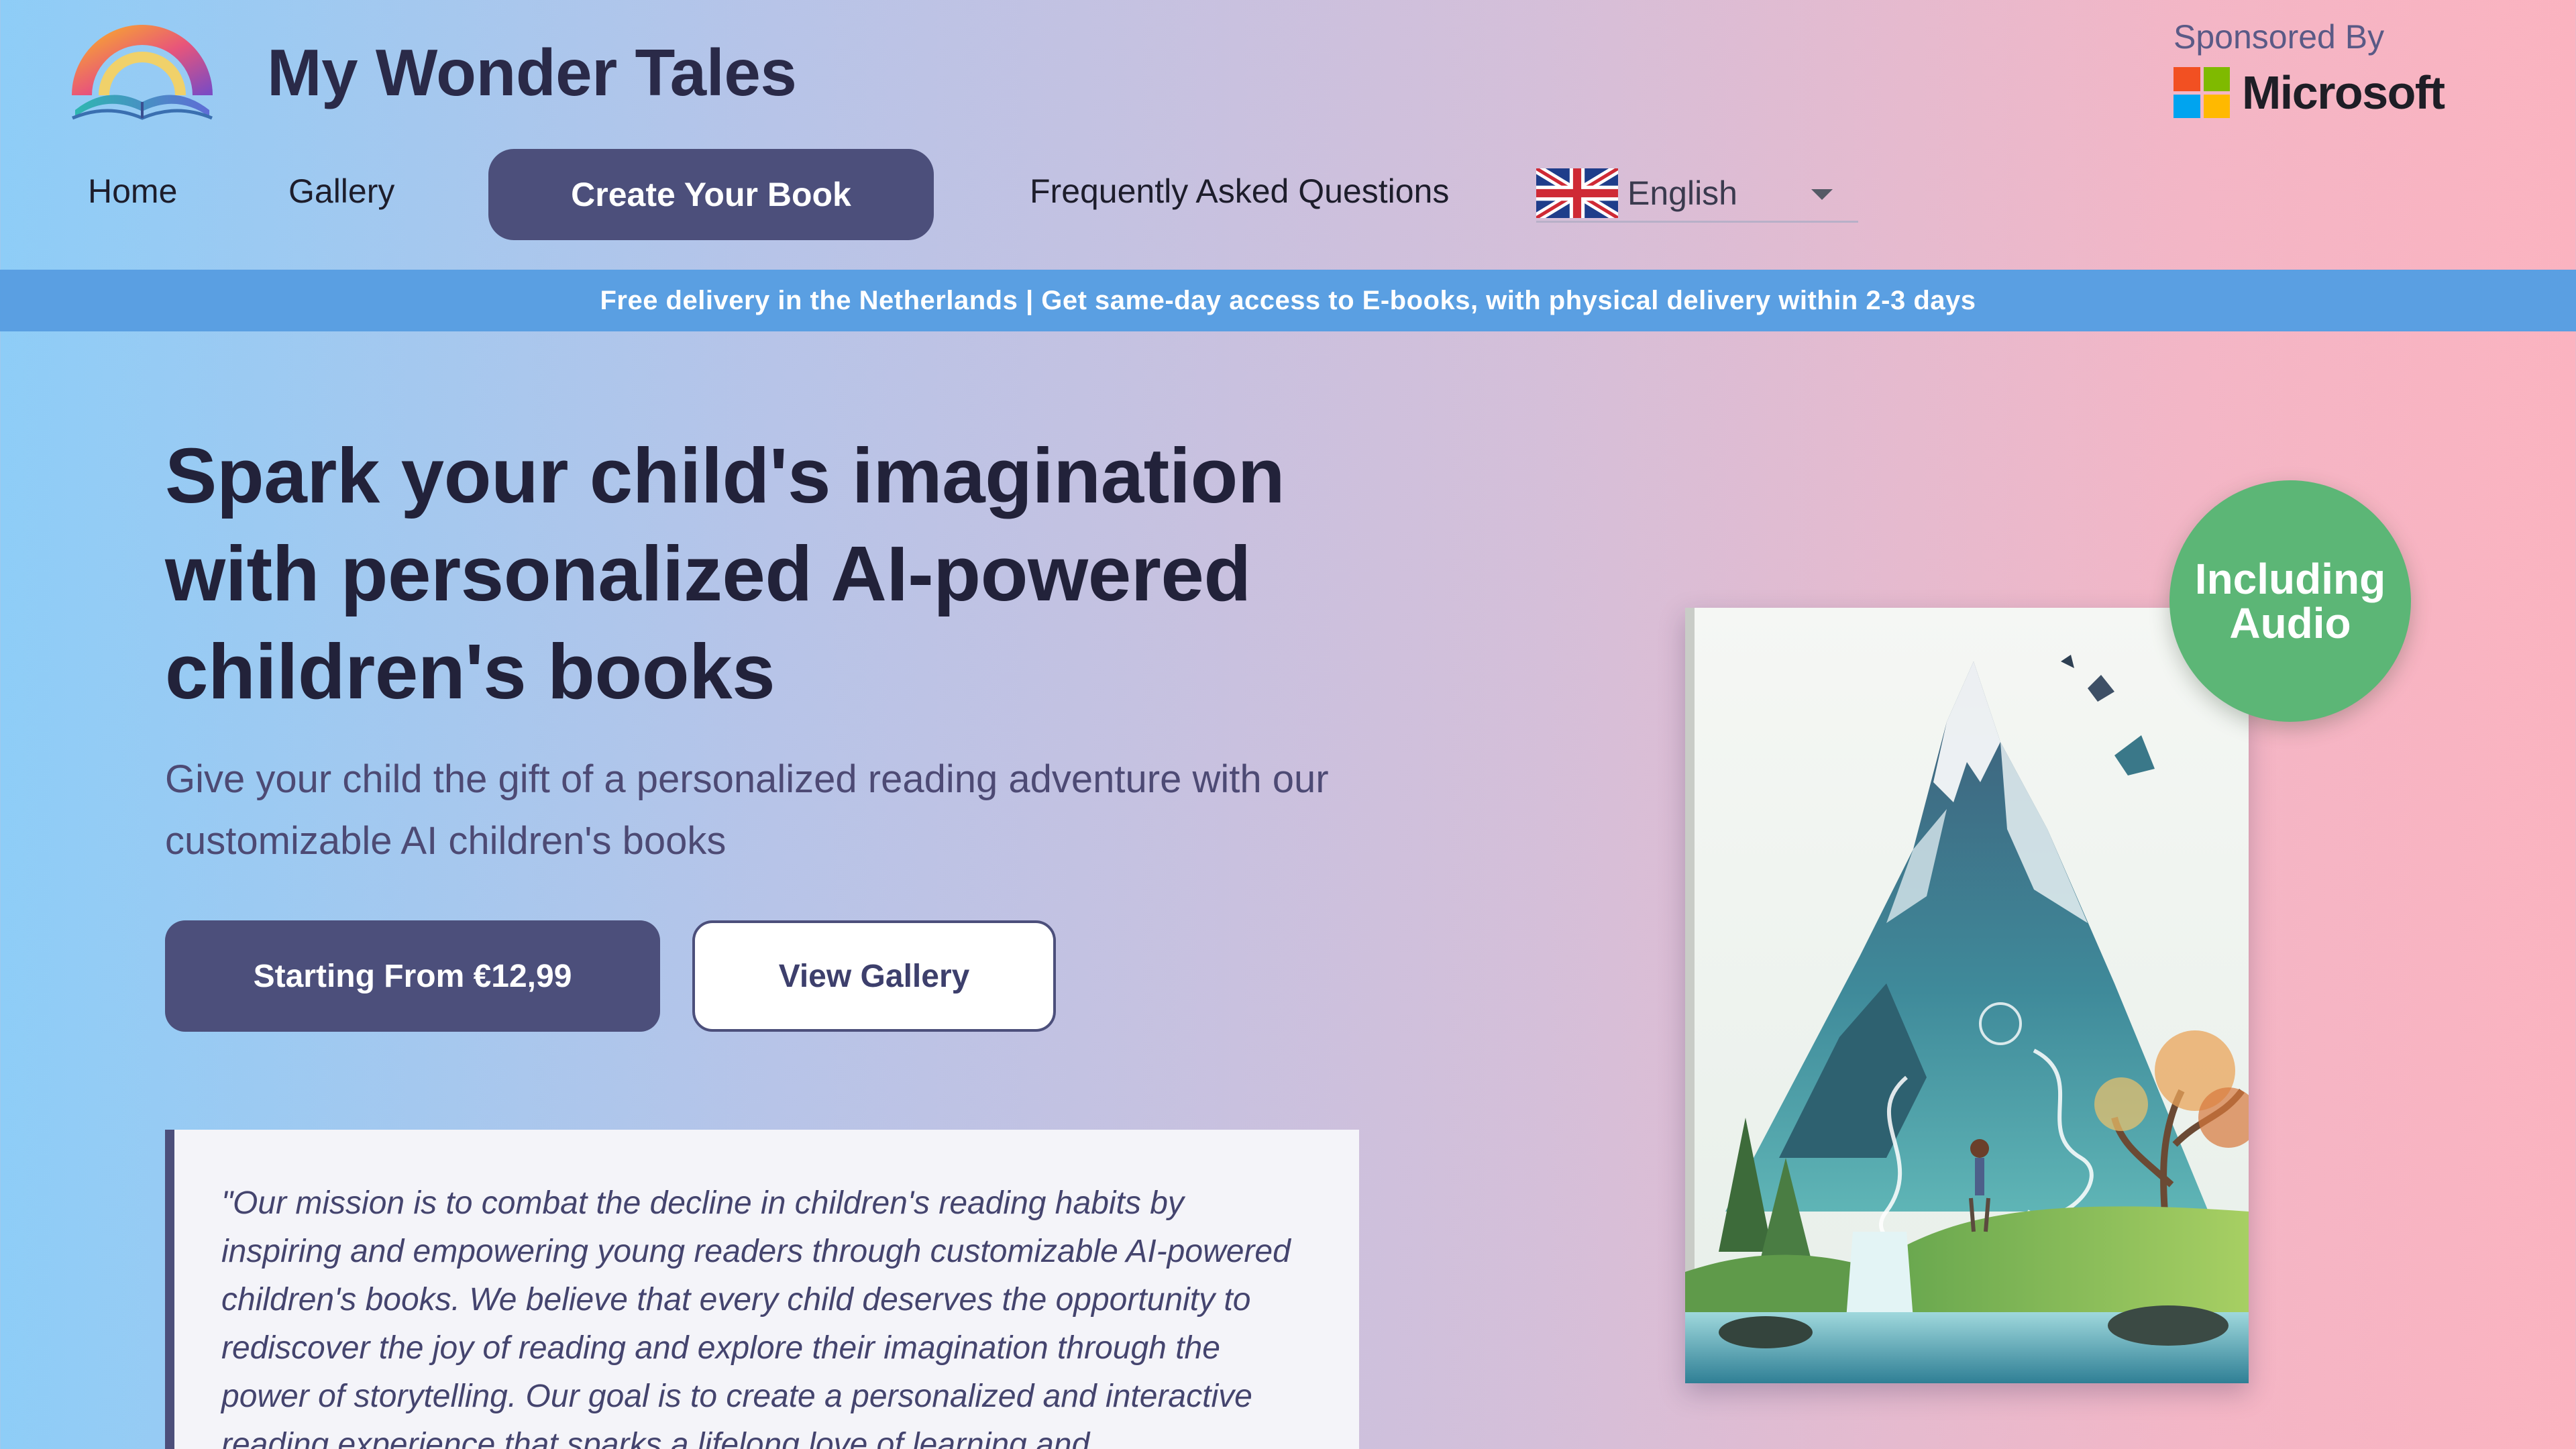  I want to click on microsoft-icon, so click(2202, 92).